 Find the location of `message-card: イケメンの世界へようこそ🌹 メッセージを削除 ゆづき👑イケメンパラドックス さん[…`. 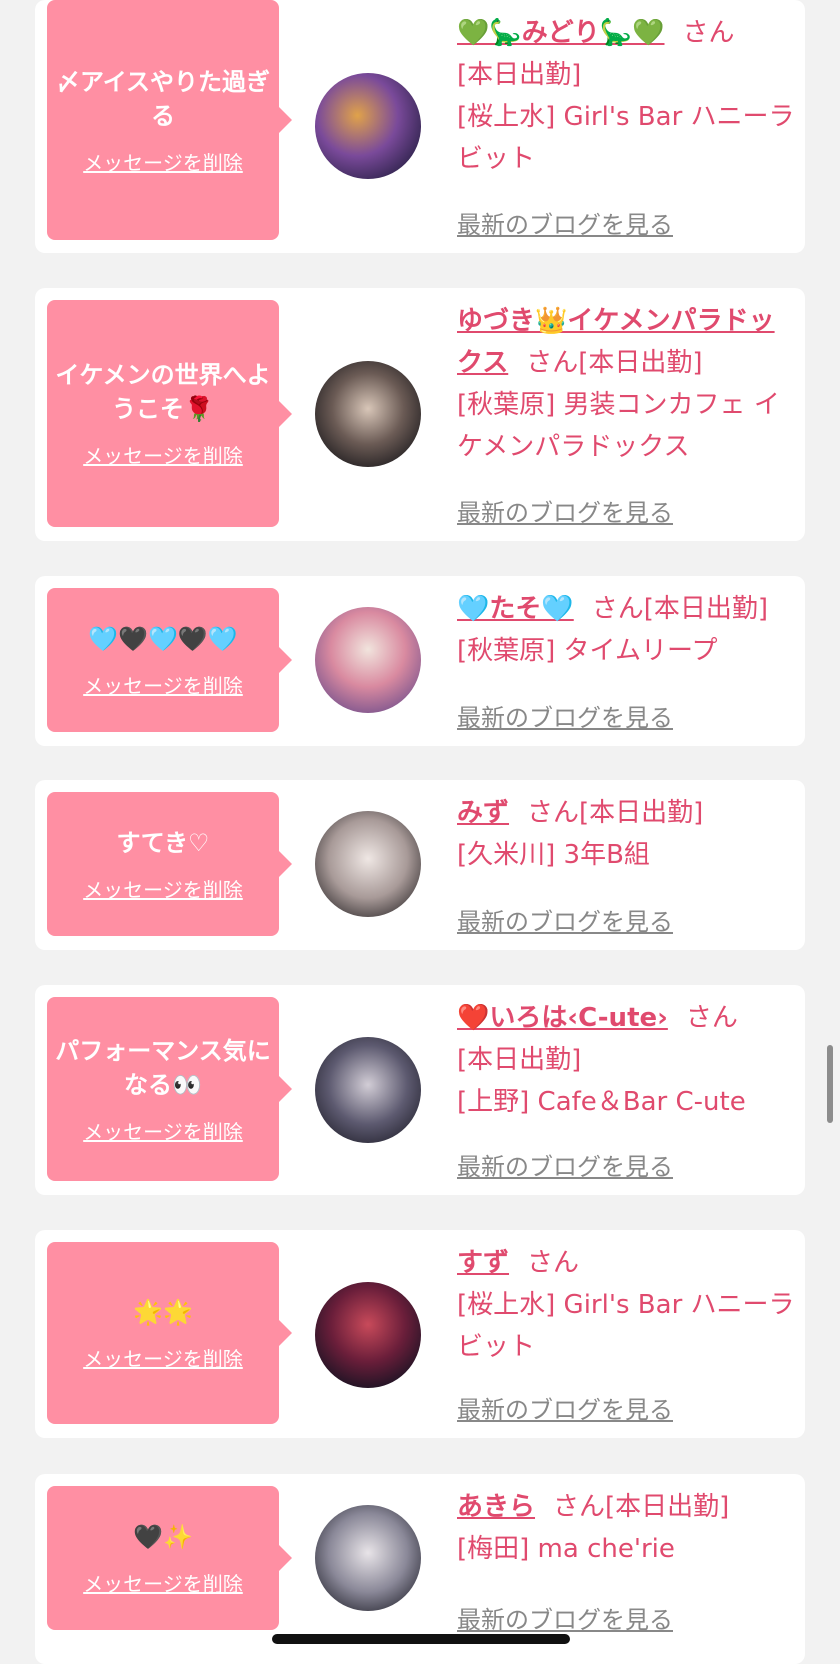

message-card: イケメンの世界へようこそ🌹 メッセージを削除 ゆづき👑イケメンパラドックス さん[… is located at coordinates (420, 414).